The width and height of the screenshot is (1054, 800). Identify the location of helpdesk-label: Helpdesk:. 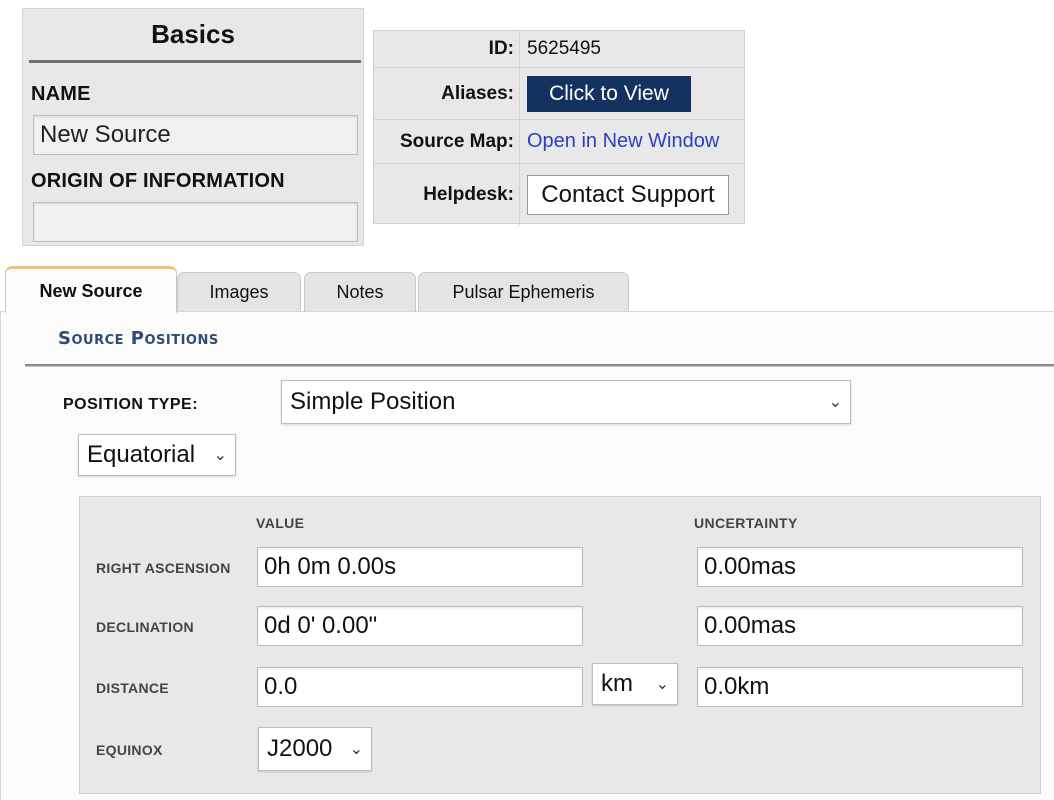
(468, 194).